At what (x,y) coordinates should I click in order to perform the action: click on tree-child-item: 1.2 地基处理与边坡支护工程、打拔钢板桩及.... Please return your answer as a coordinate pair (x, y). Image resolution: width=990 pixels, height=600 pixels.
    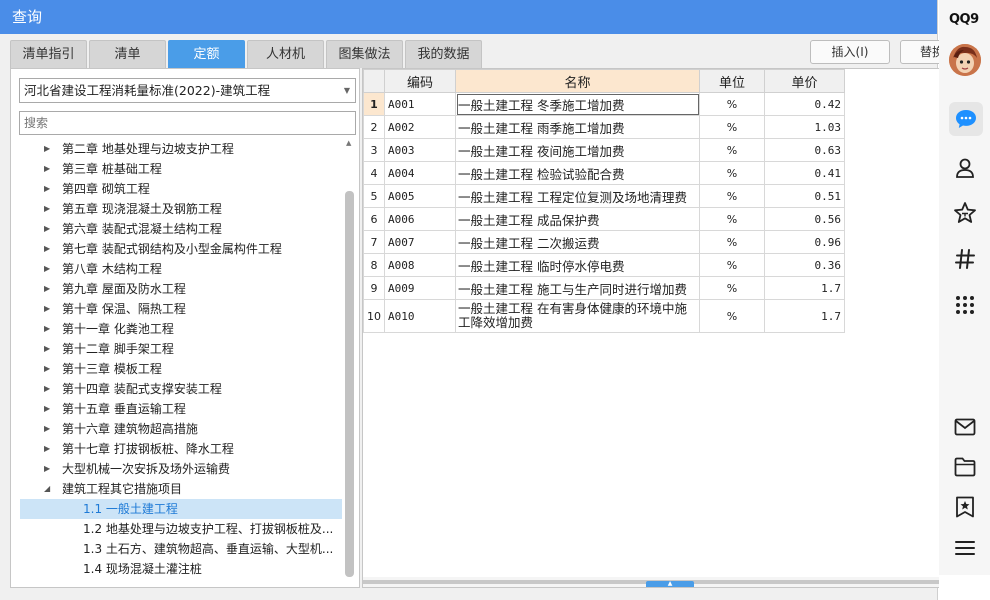
    Looking at the image, I should click on (177, 529).